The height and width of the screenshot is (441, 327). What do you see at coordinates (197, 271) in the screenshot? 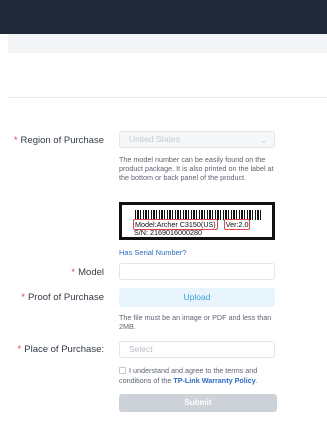
I see `model-input` at bounding box center [197, 271].